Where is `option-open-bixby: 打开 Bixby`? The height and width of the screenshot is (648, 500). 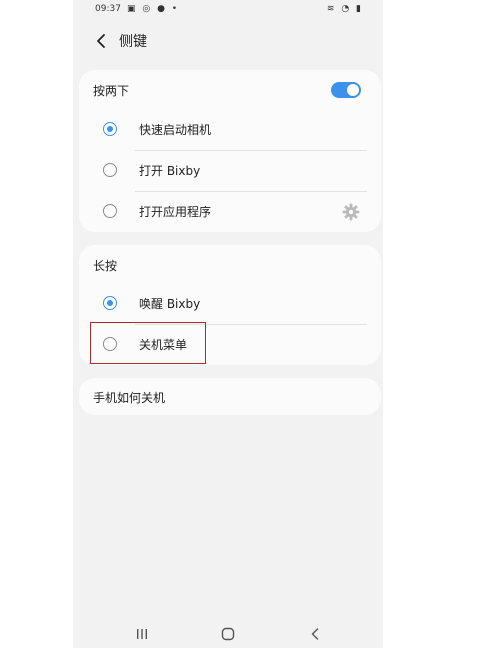
option-open-bixby: 打开 Bixby is located at coordinates (230, 171).